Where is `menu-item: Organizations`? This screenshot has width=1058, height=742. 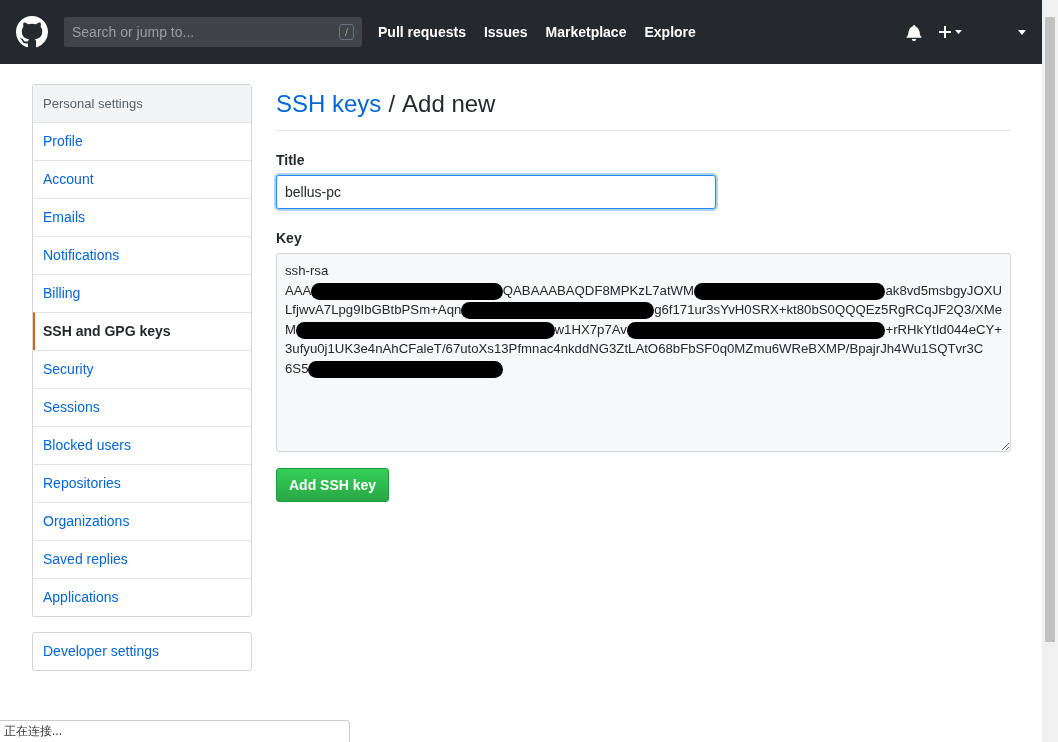
menu-item: Organizations is located at coordinates (142, 521).